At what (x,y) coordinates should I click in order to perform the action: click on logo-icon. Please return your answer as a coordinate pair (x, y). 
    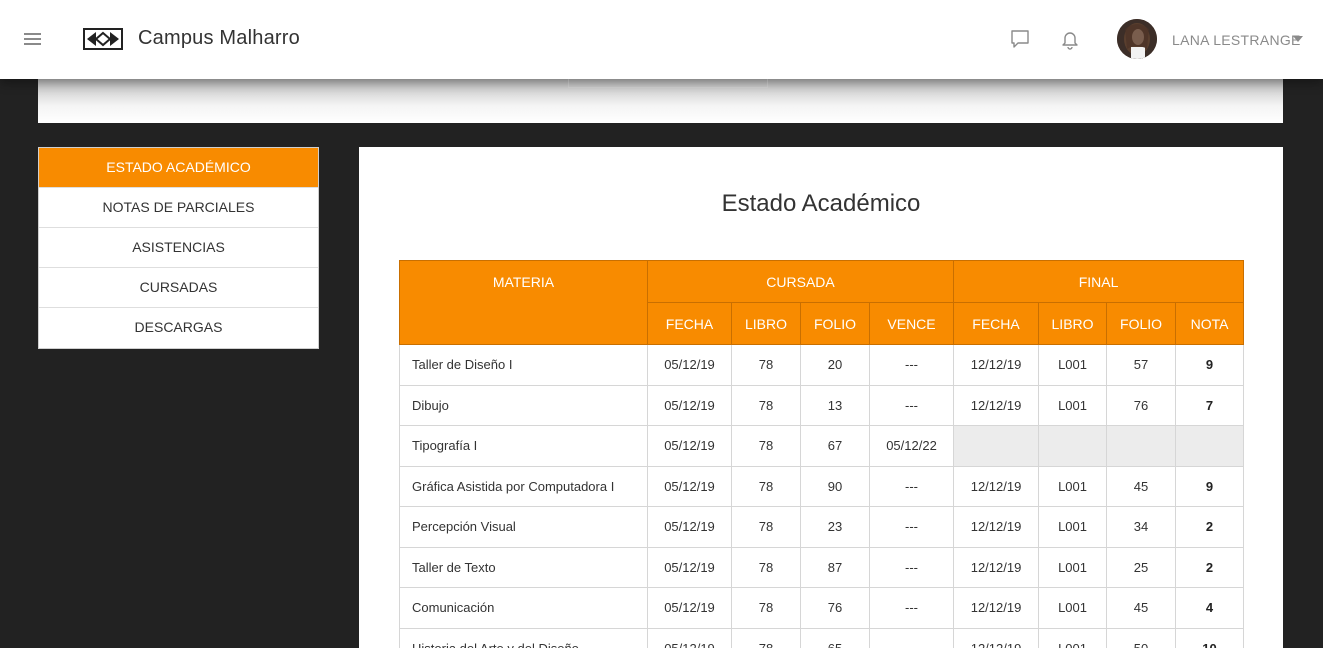
    Looking at the image, I should click on (103, 39).